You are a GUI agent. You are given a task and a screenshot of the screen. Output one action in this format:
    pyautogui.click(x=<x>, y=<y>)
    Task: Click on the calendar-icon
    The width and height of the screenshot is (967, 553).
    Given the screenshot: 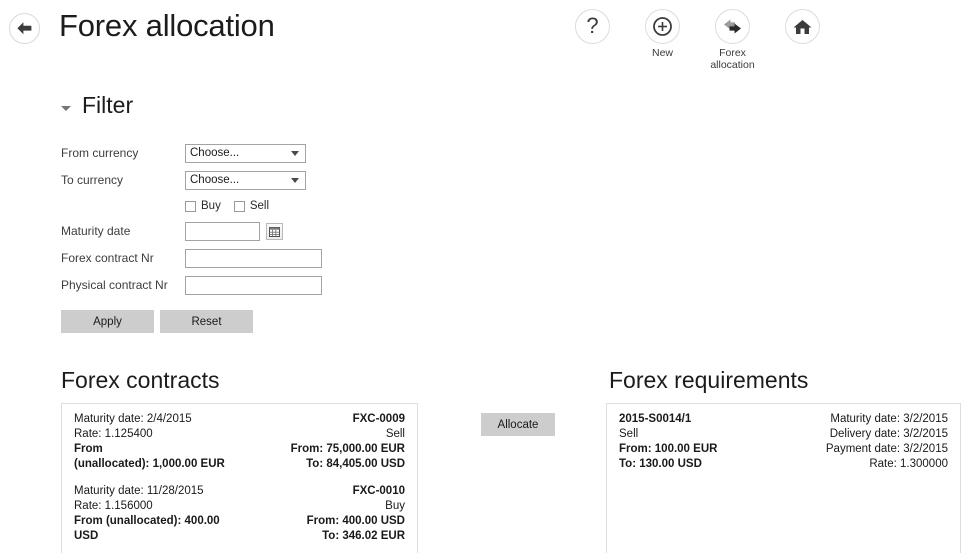 What is the action you would take?
    pyautogui.click(x=274, y=231)
    